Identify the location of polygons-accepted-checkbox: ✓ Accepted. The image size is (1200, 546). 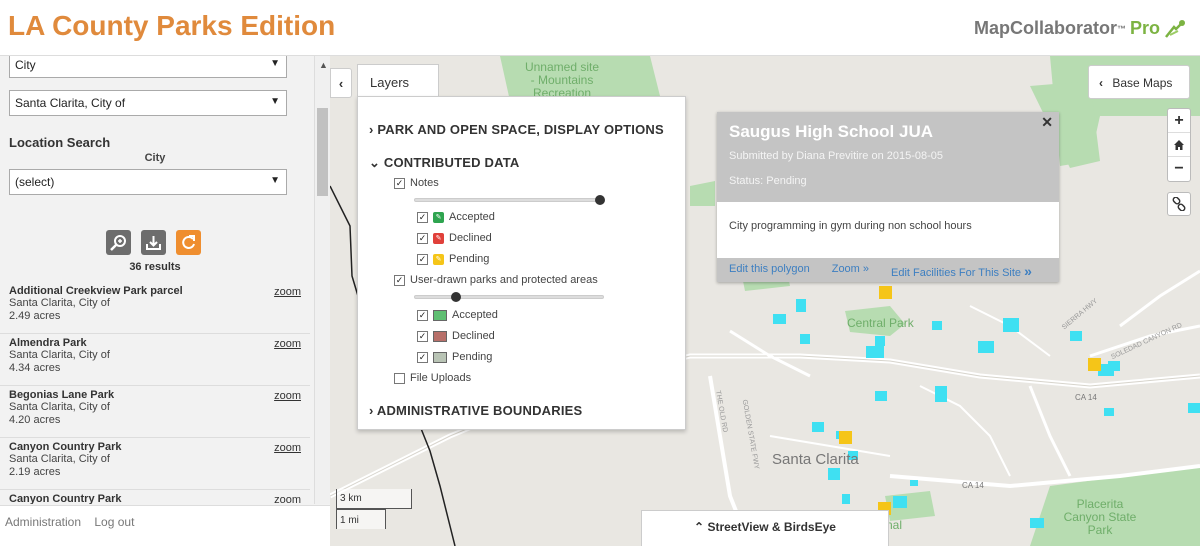
(457, 315).